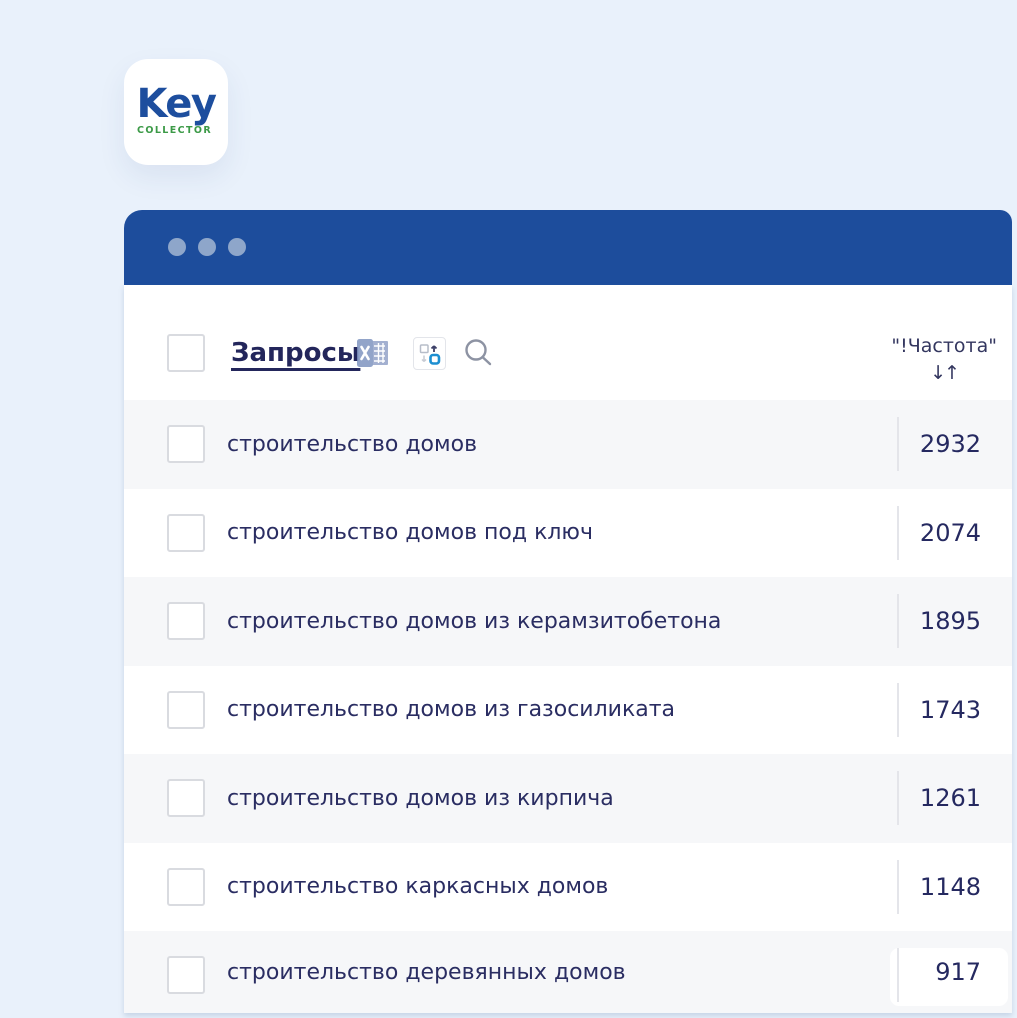  What do you see at coordinates (418, 887) in the screenshot?
I see `query-text: строительство каркасных домов` at bounding box center [418, 887].